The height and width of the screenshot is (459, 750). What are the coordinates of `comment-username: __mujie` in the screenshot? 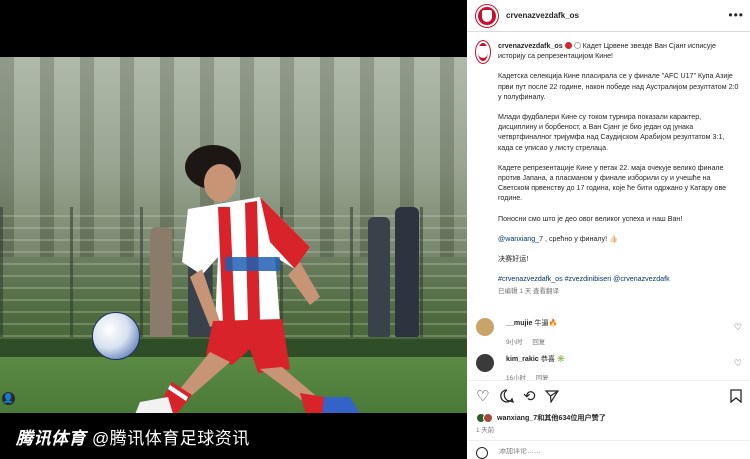 It's located at (519, 323).